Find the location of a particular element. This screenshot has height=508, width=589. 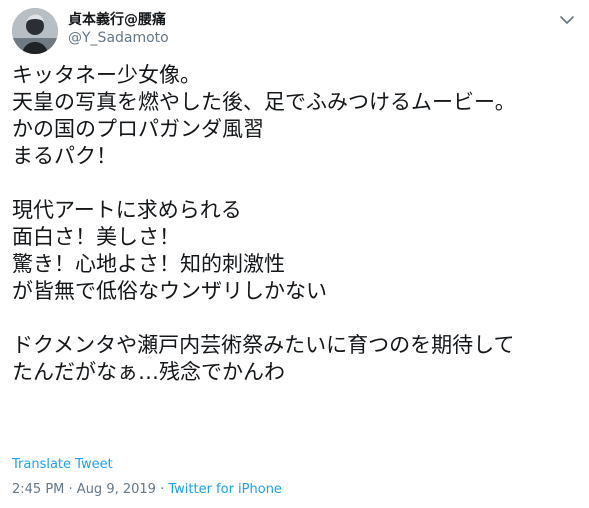

tweet-line: たんだがなぁ…残念でかんわ is located at coordinates (148, 372).